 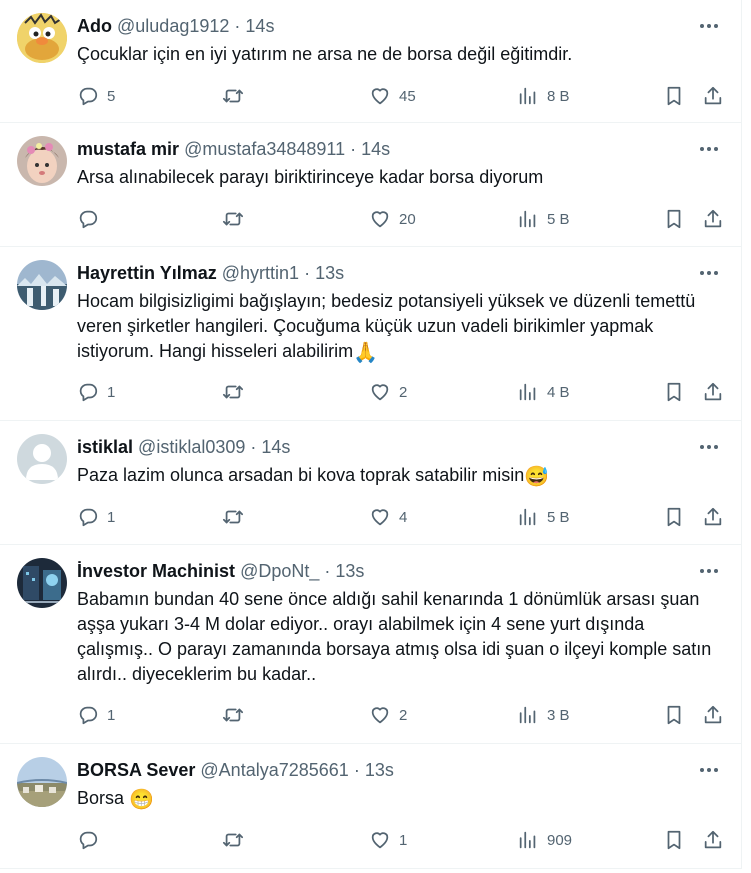 I want to click on author-handle: @Antalya7285661, so click(x=274, y=770).